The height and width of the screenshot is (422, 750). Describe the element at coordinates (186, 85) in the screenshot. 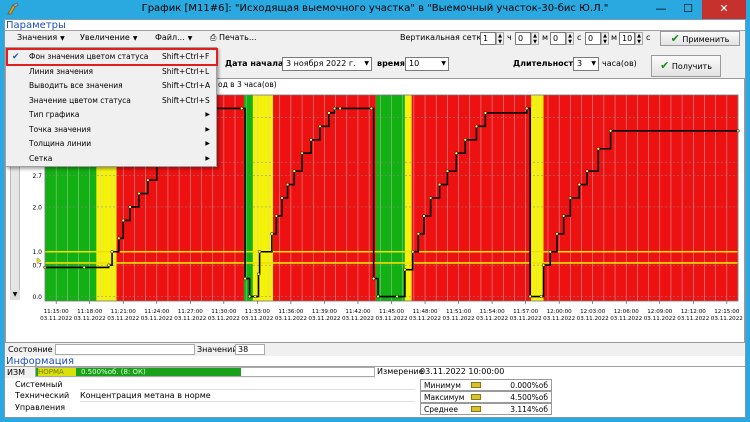

I see `menu-item-shortcut: Shift+Ctrl+A` at that location.